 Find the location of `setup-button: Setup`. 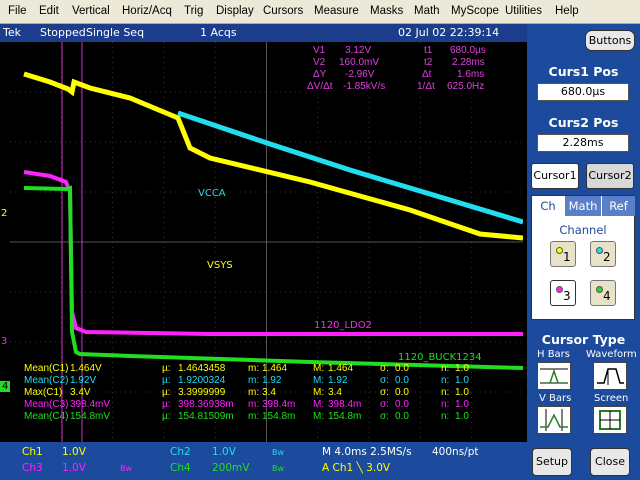

setup-button: Setup is located at coordinates (552, 462).